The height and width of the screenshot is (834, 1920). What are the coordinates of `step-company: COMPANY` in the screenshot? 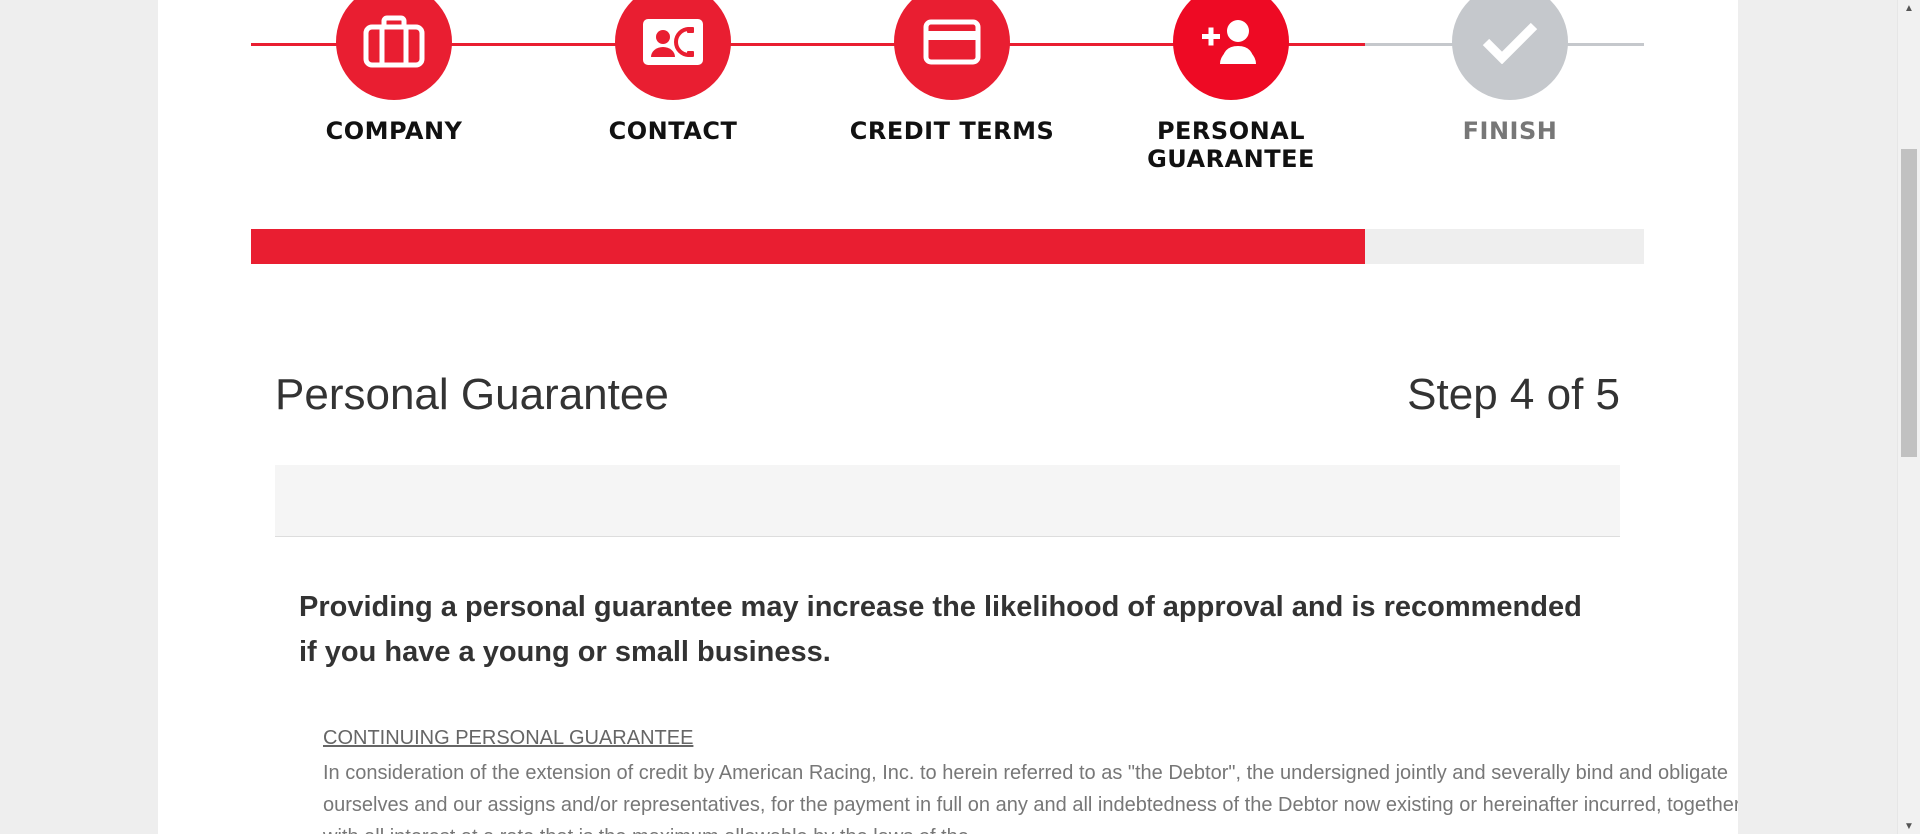 It's located at (394, 80).